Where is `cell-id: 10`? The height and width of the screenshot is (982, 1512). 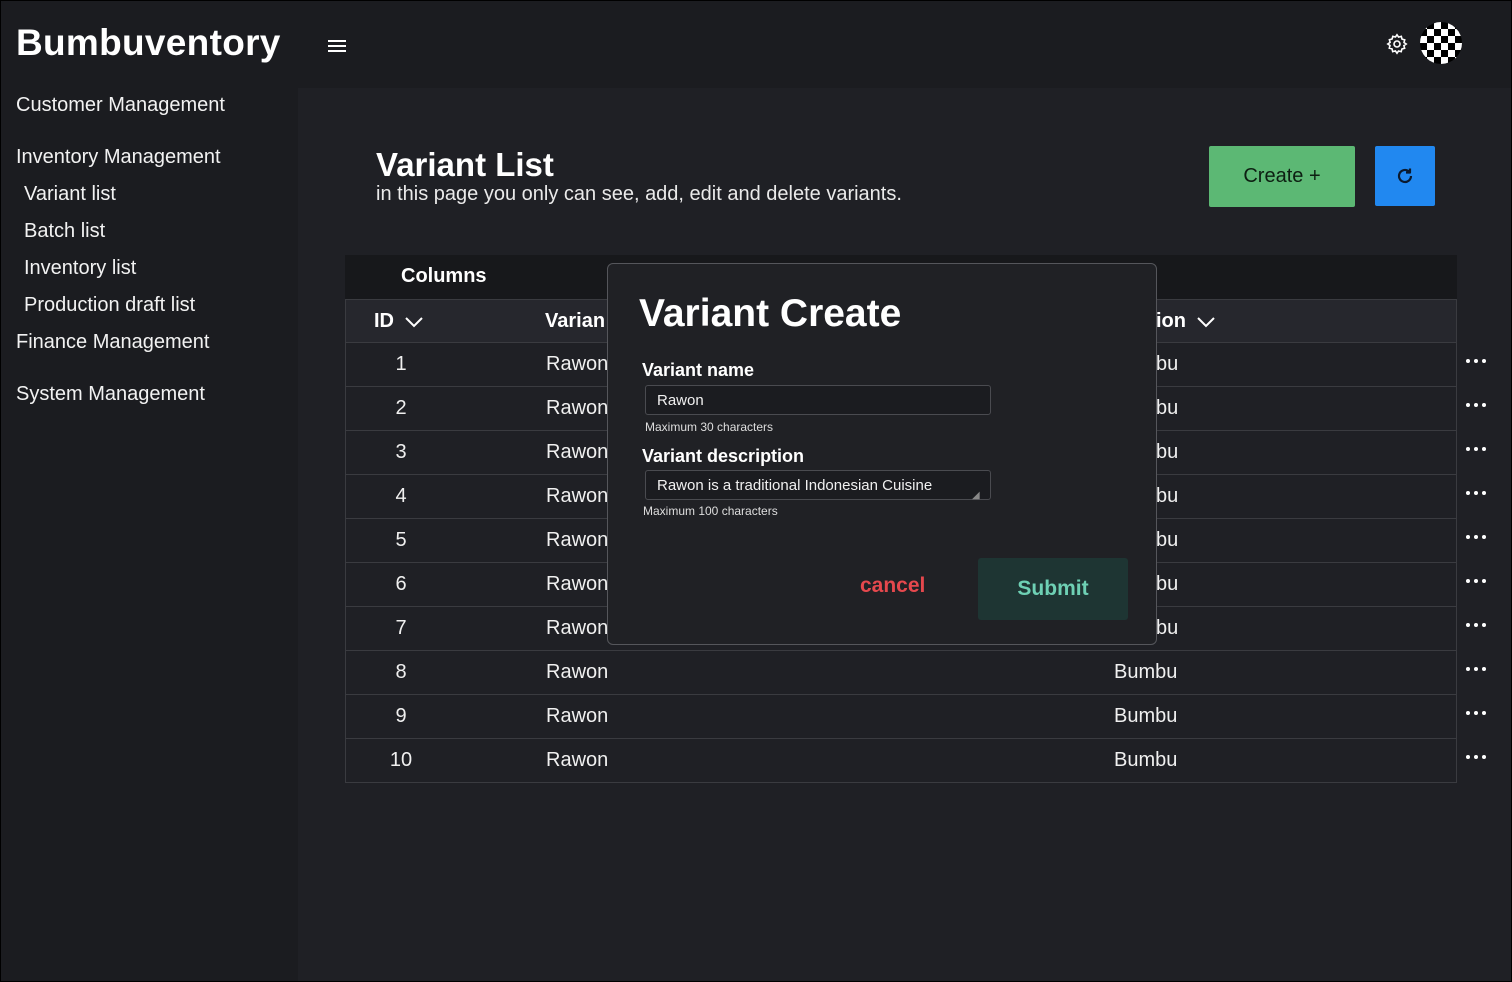 cell-id: 10 is located at coordinates (401, 760).